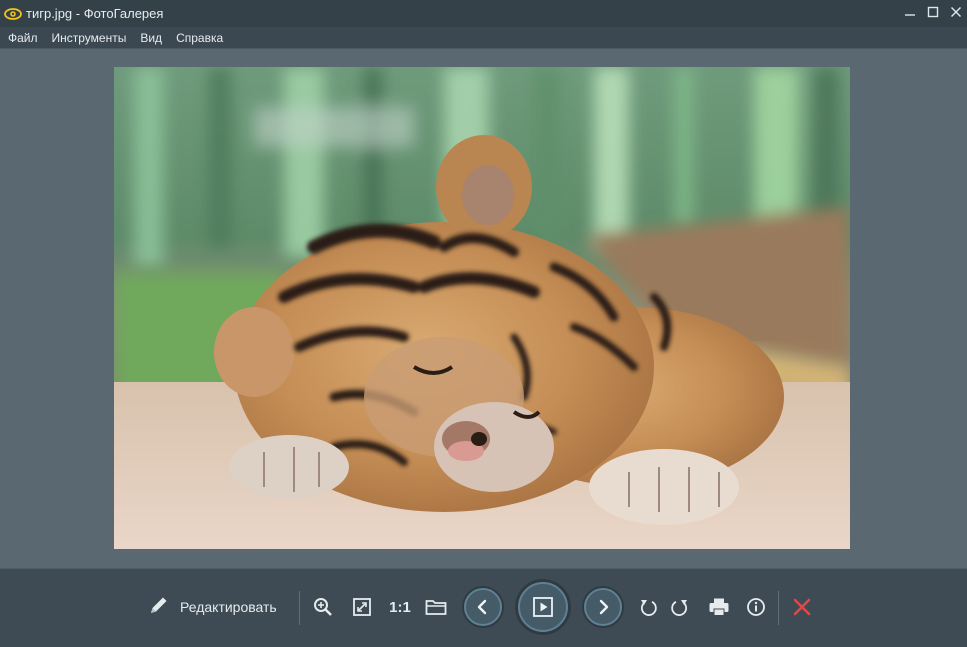 This screenshot has height=647, width=967. What do you see at coordinates (13, 13) in the screenshot?
I see `eye-icon` at bounding box center [13, 13].